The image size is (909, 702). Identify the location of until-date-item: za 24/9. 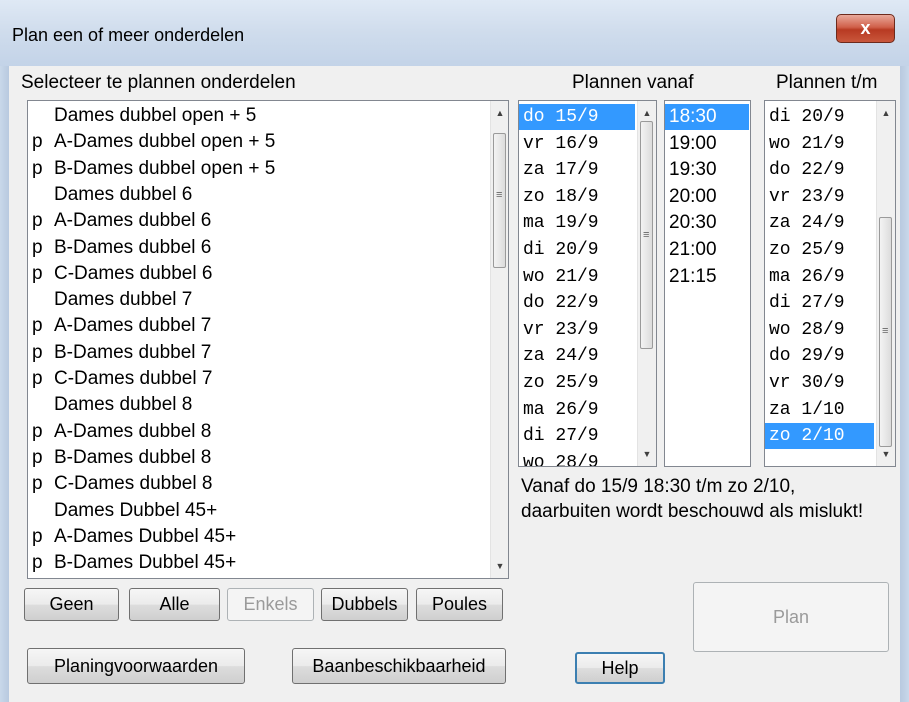
(819, 223).